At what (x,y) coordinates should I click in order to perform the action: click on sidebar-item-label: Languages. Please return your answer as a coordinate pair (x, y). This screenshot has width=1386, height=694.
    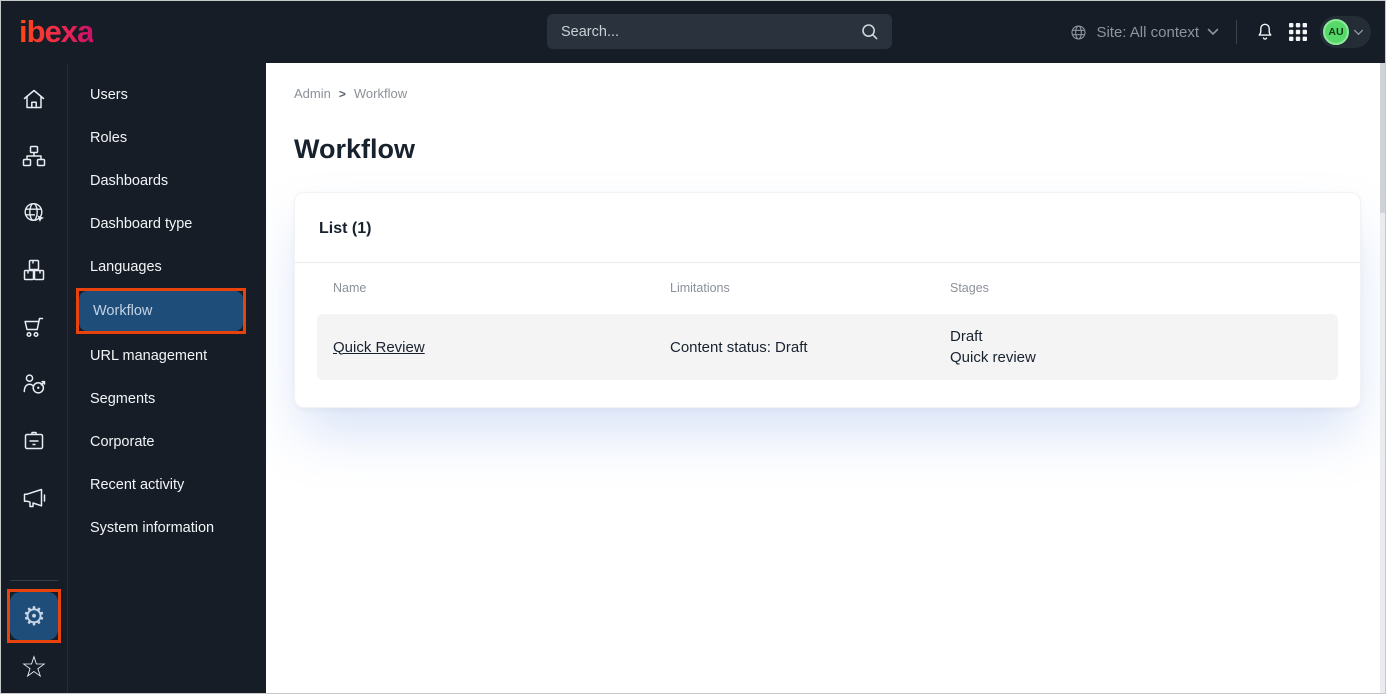
    Looking at the image, I should click on (126, 266).